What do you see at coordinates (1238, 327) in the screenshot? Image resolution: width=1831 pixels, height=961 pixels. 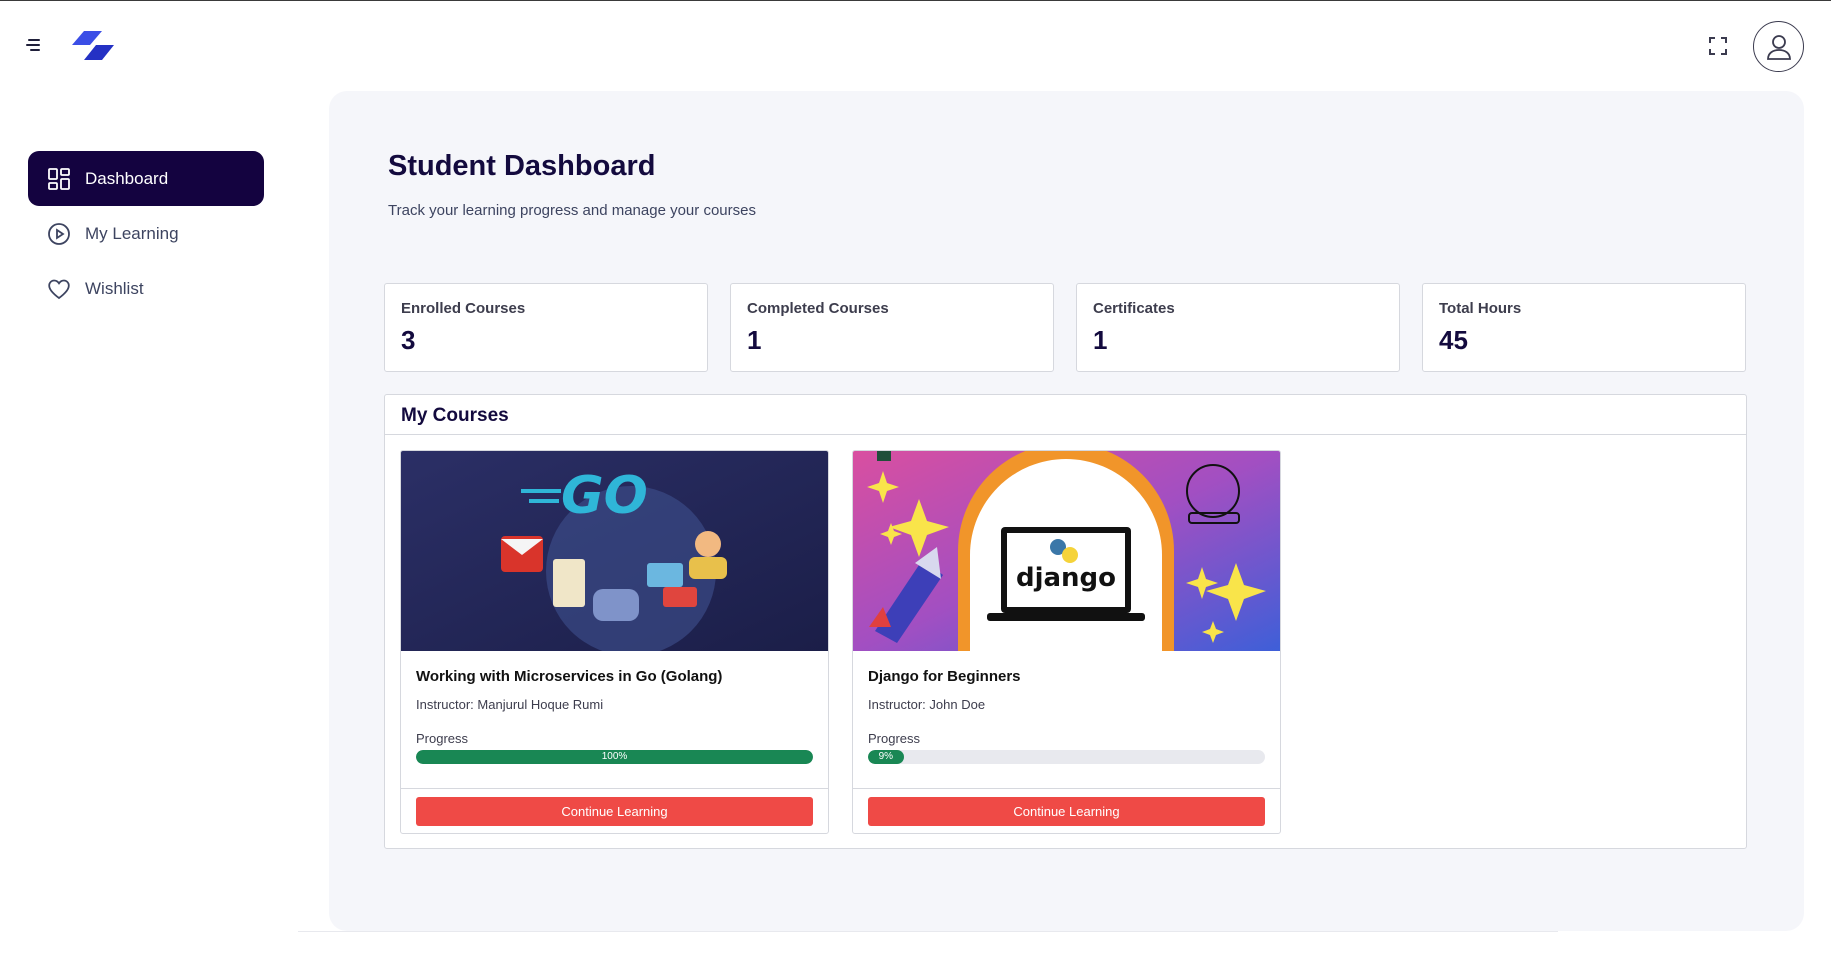 I see `stat-card-certificates: Certificates 1` at bounding box center [1238, 327].